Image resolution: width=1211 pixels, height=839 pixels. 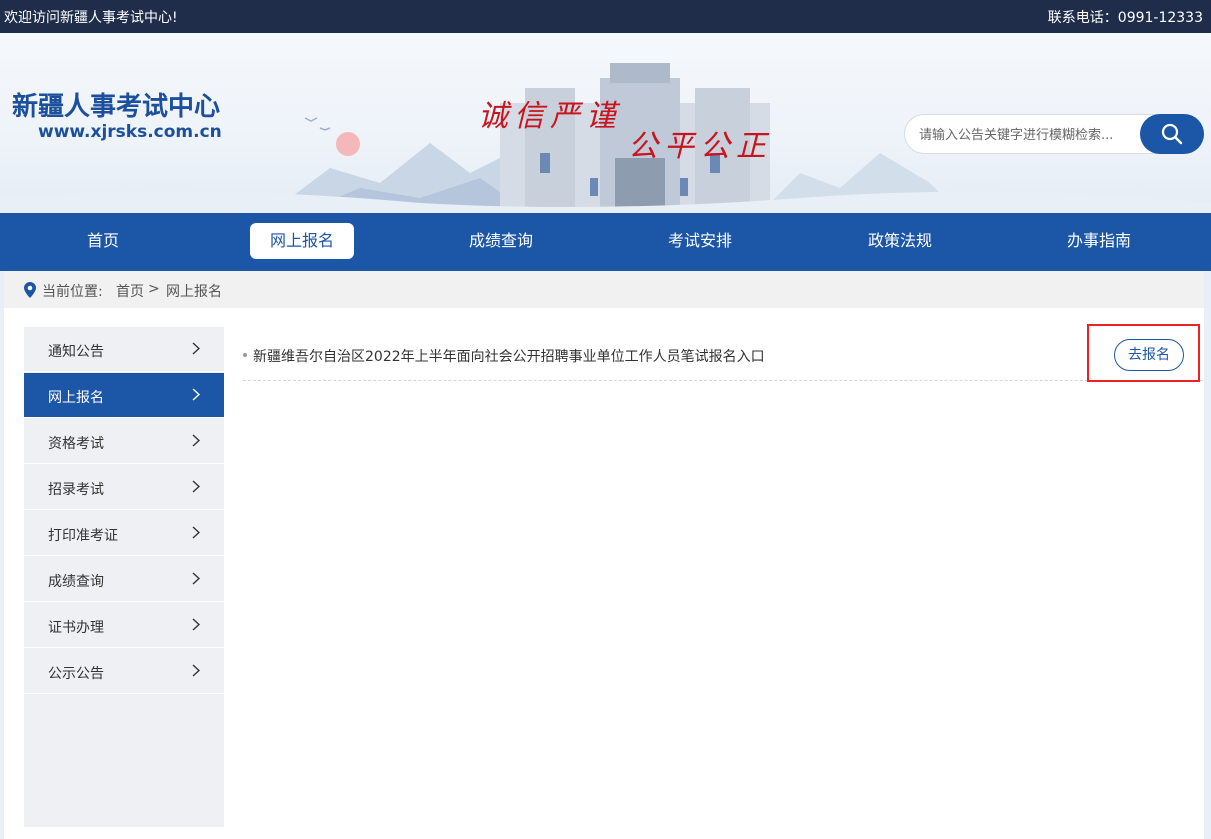 I want to click on welcome-text: 欢迎访问新疆人事考试中心!, so click(x=91, y=18).